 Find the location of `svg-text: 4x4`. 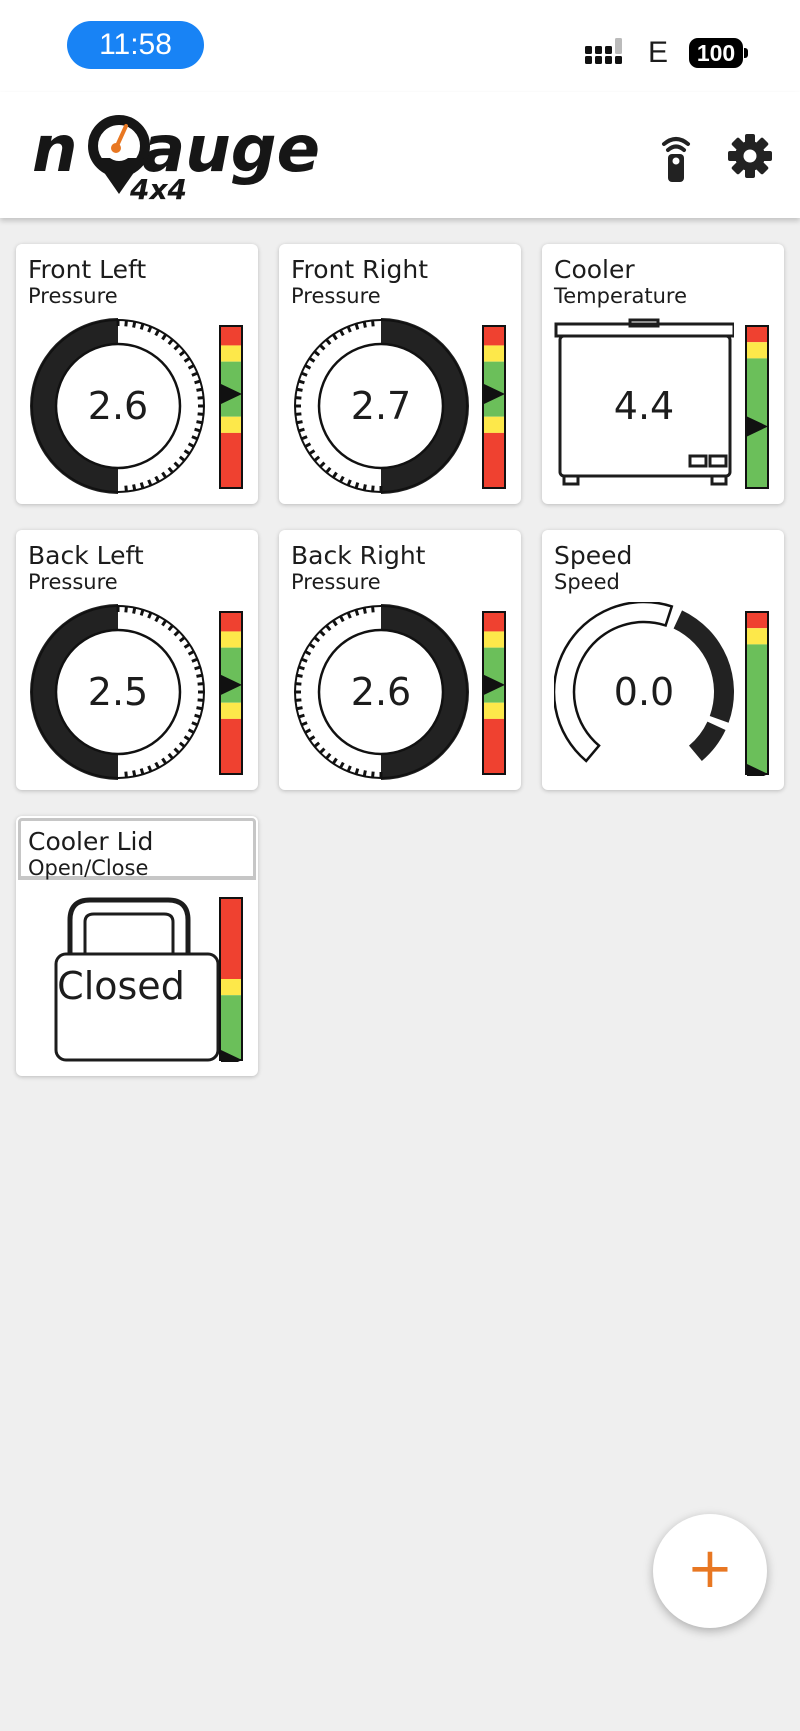

svg-text: 4x4 is located at coordinates (158, 189).